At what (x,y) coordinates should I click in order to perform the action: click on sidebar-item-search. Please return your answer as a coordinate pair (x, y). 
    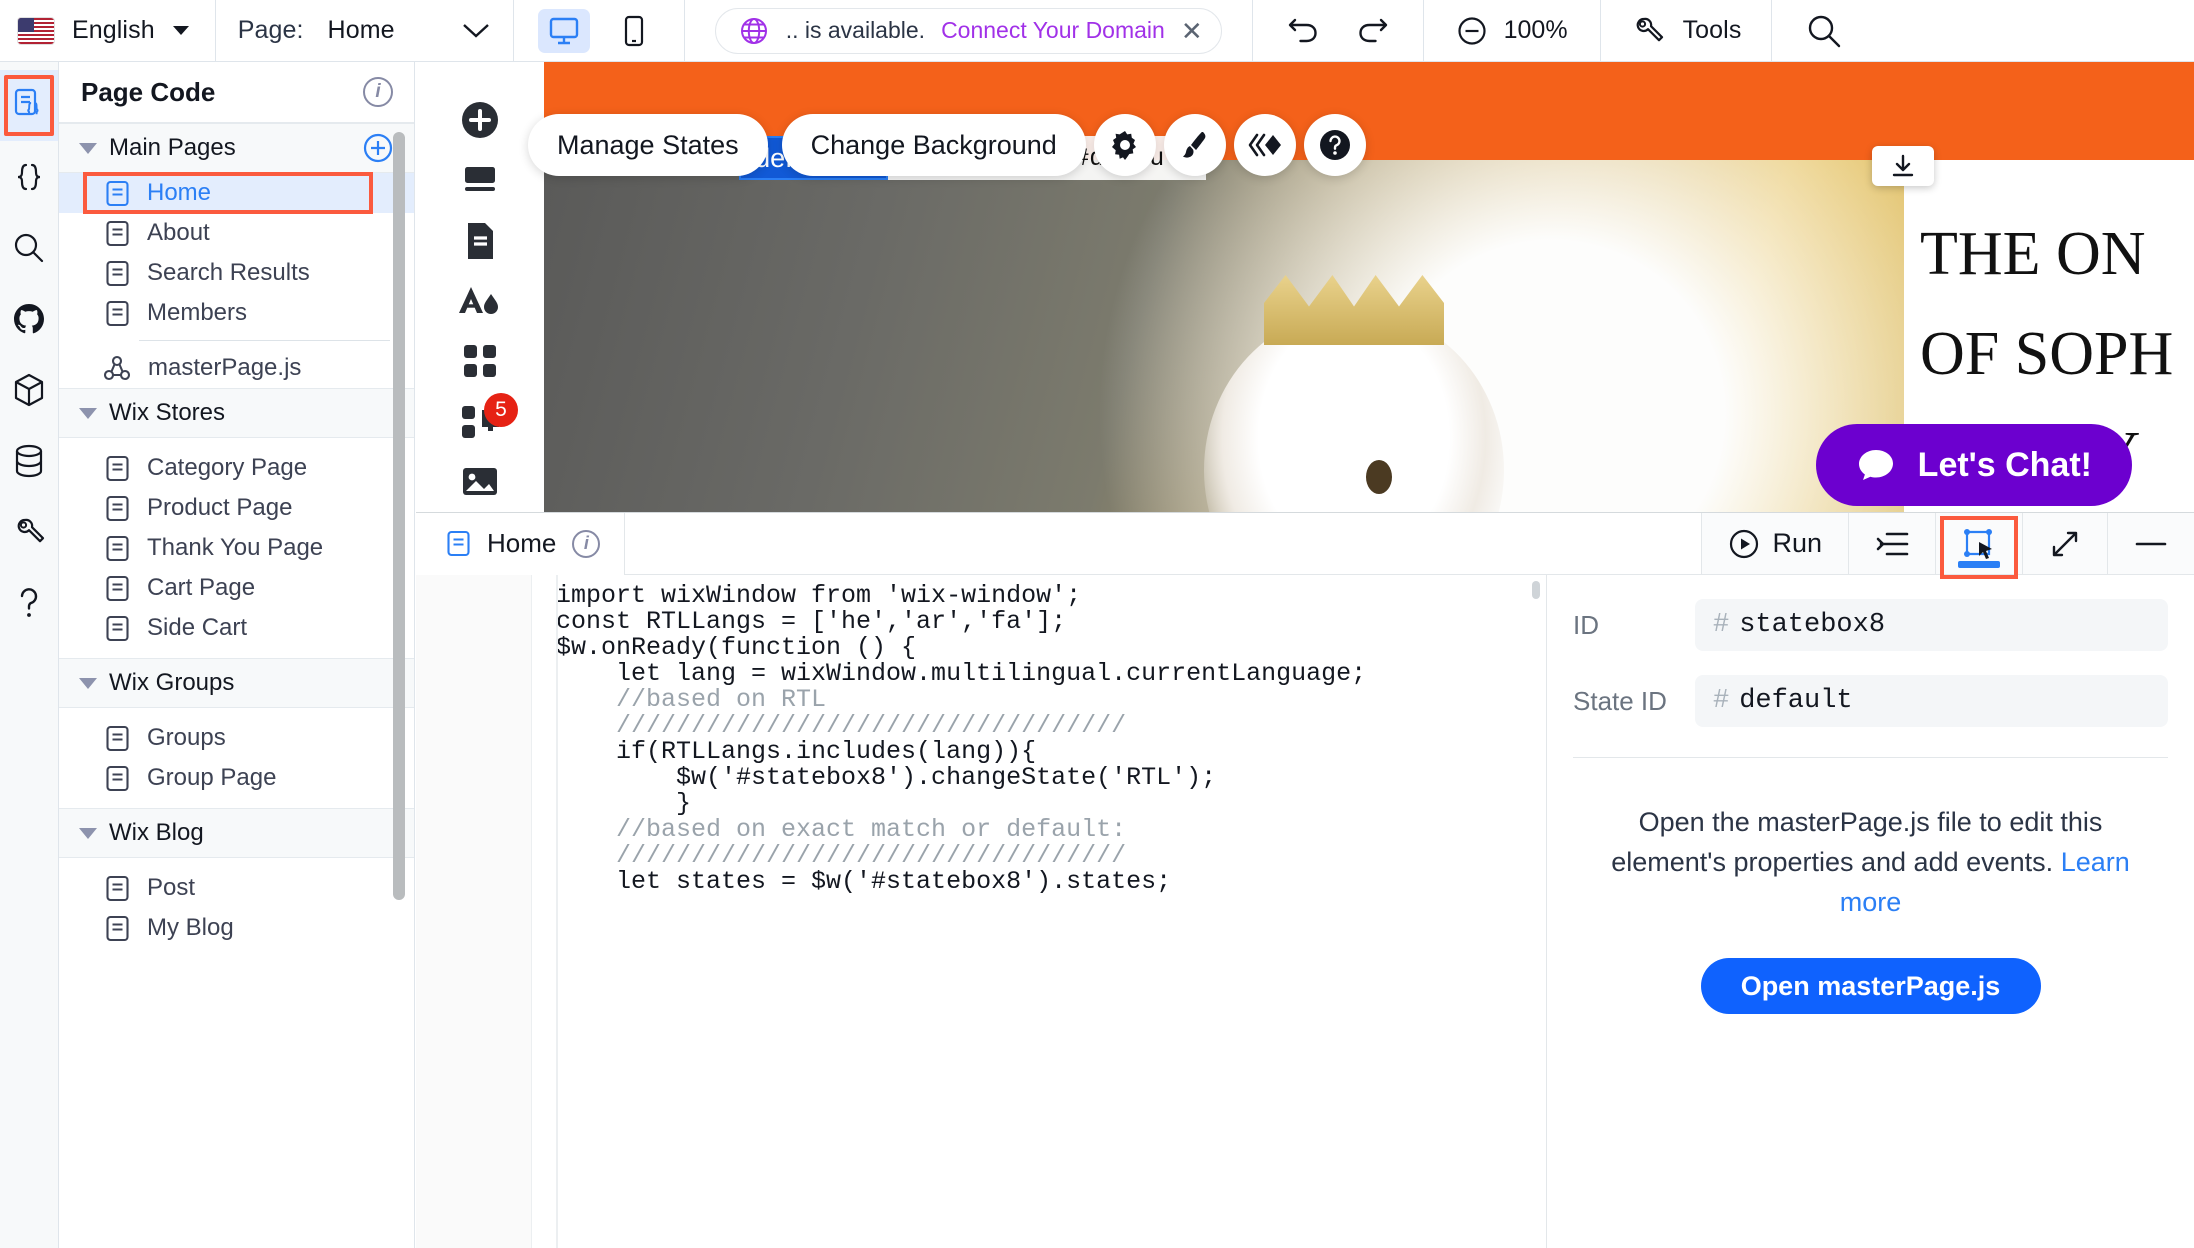
    Looking at the image, I should click on (29, 247).